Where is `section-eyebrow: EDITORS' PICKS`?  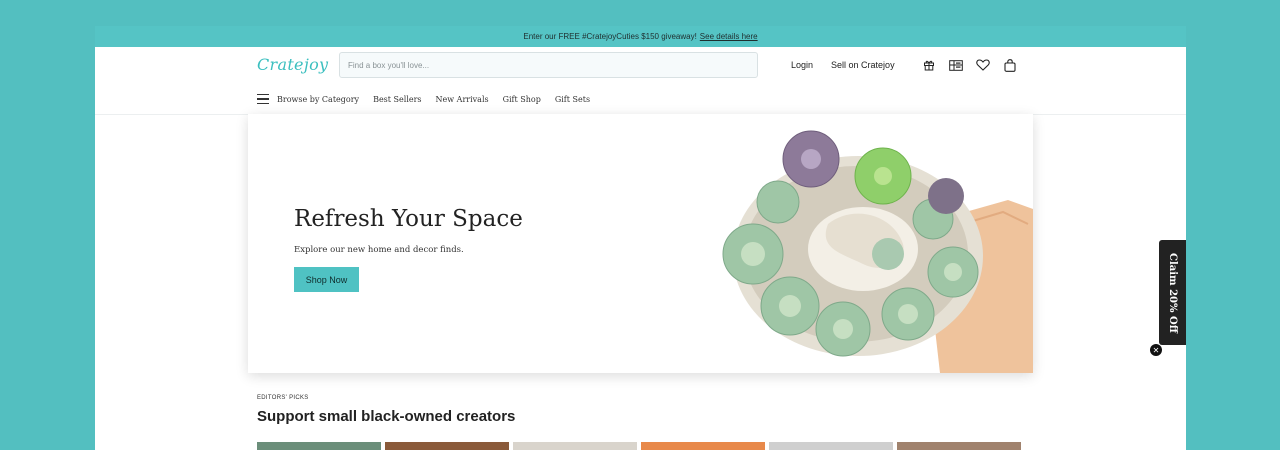 section-eyebrow: EDITORS' PICKS is located at coordinates (283, 398).